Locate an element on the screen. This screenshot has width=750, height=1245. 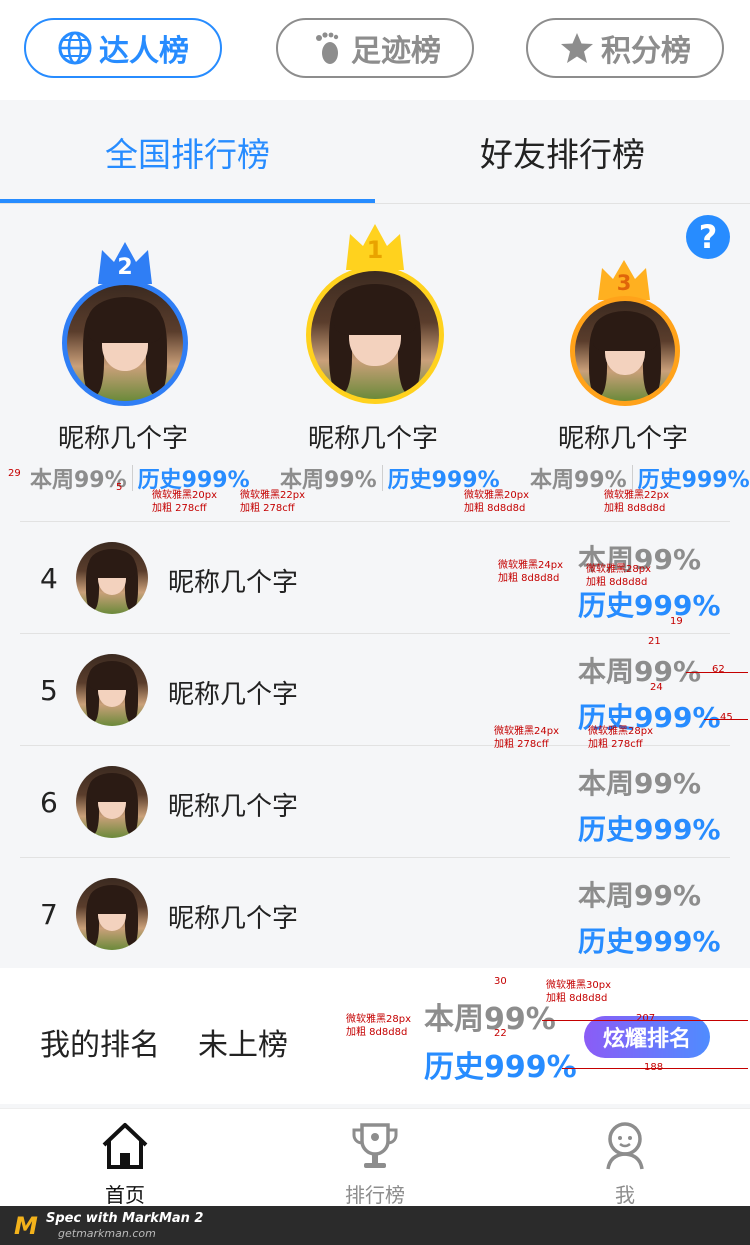
list-item: 6 昵称几个字 本周99% 历史999% is located at coordinates (375, 801).